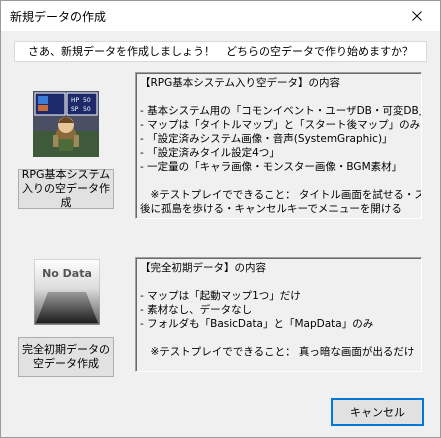 This screenshot has width=441, height=438. I want to click on nodata-desc-line: - フォルダも「BasicData」と「MapData」のみ, so click(257, 324).